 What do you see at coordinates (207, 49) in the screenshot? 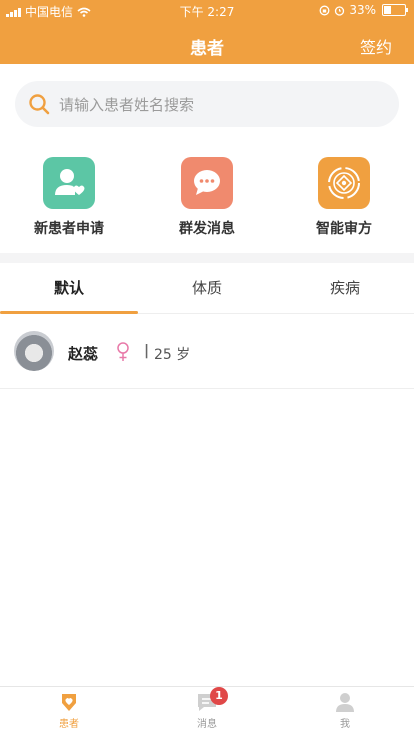
I see `page-title: 患者` at bounding box center [207, 49].